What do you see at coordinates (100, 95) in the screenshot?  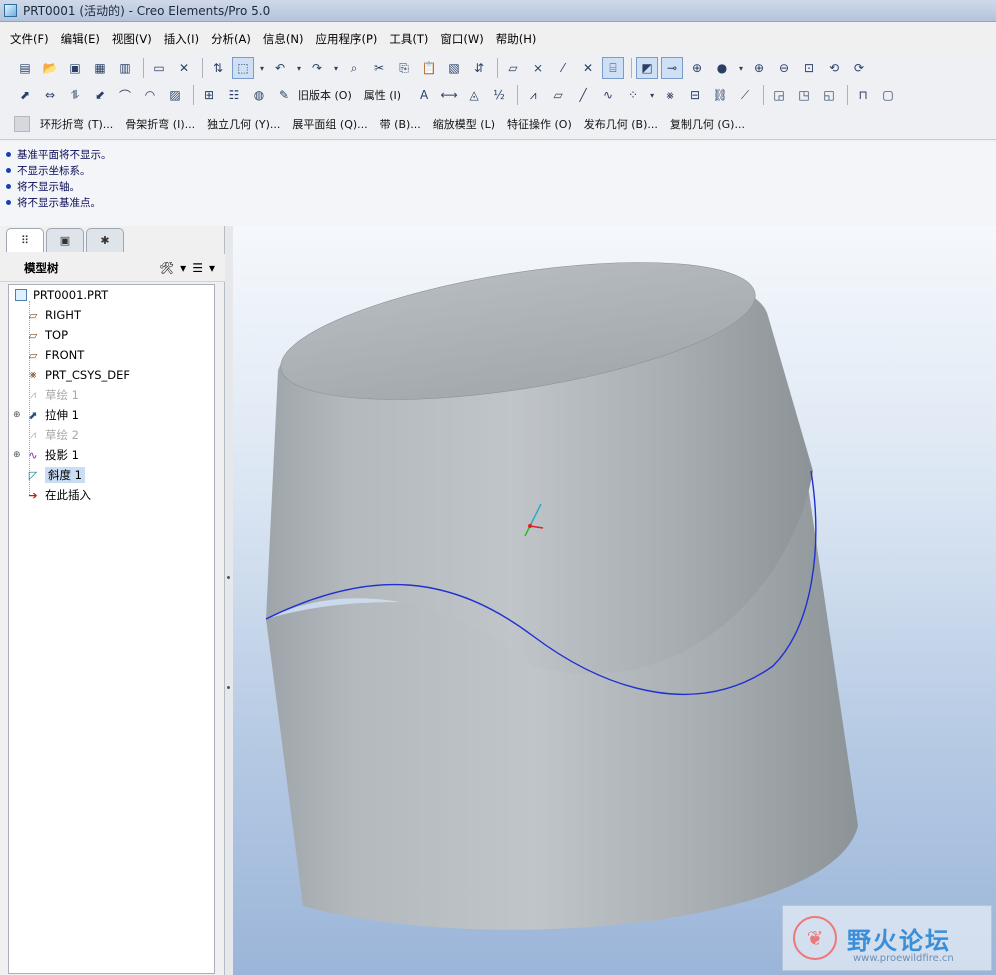 I see `trim-icon: ⬋` at bounding box center [100, 95].